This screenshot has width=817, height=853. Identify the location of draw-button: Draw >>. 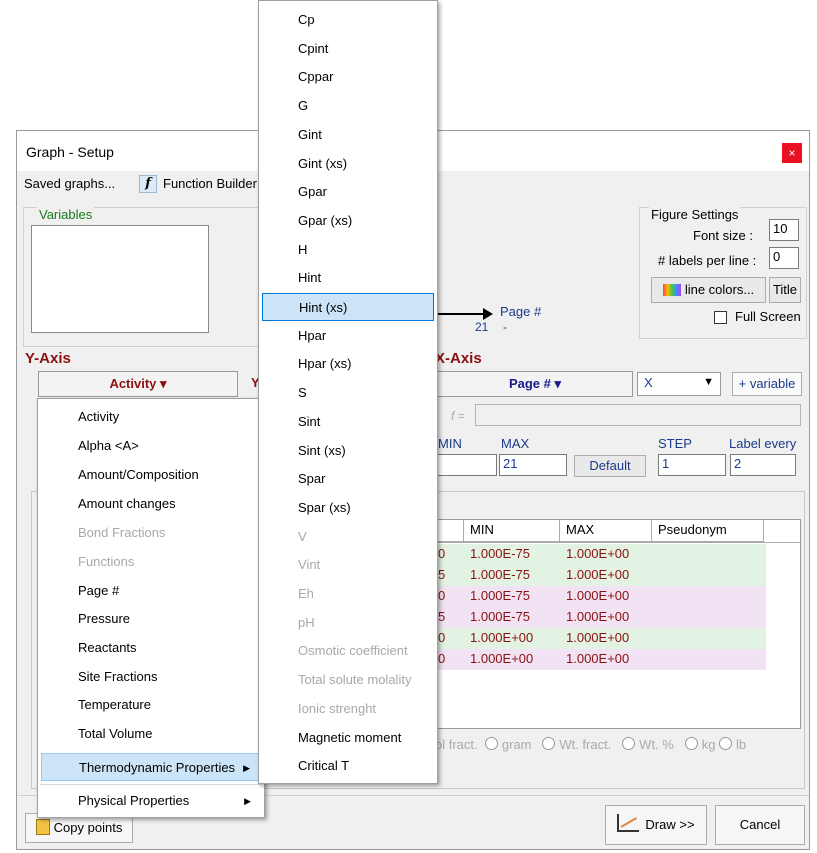
(656, 825).